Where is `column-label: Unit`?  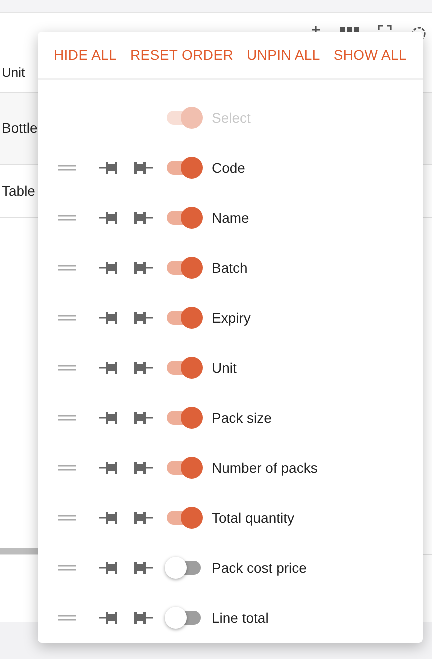
column-label: Unit is located at coordinates (224, 368).